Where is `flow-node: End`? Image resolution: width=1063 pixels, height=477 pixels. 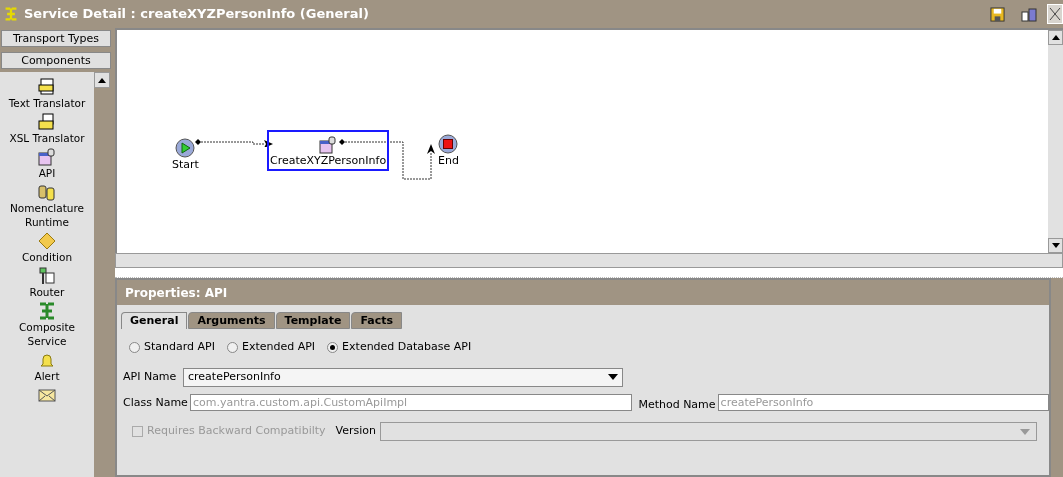
flow-node: End is located at coordinates (448, 149).